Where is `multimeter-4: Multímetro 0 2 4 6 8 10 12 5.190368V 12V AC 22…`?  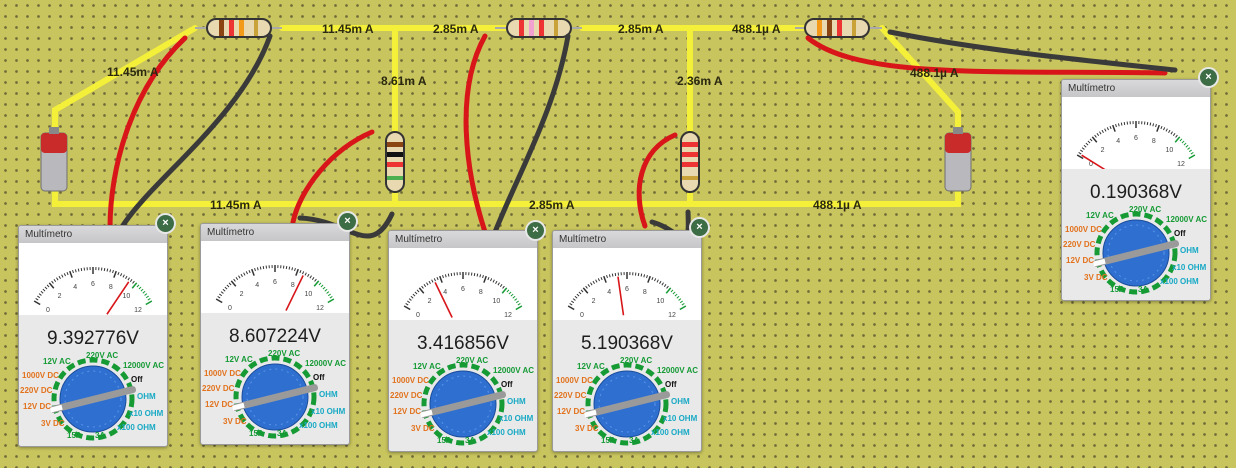
multimeter-4: Multímetro 0 2 4 6 8 10 12 5.190368V 12V AC 22… is located at coordinates (627, 341).